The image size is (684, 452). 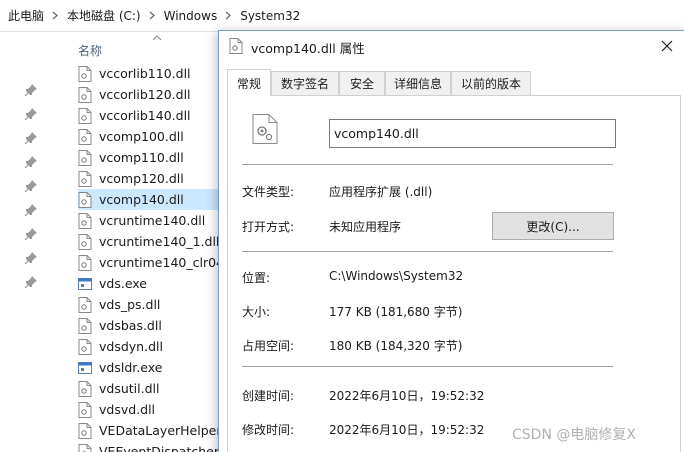 I want to click on file-name: VEDataLayerHelpers.dll, so click(x=160, y=430).